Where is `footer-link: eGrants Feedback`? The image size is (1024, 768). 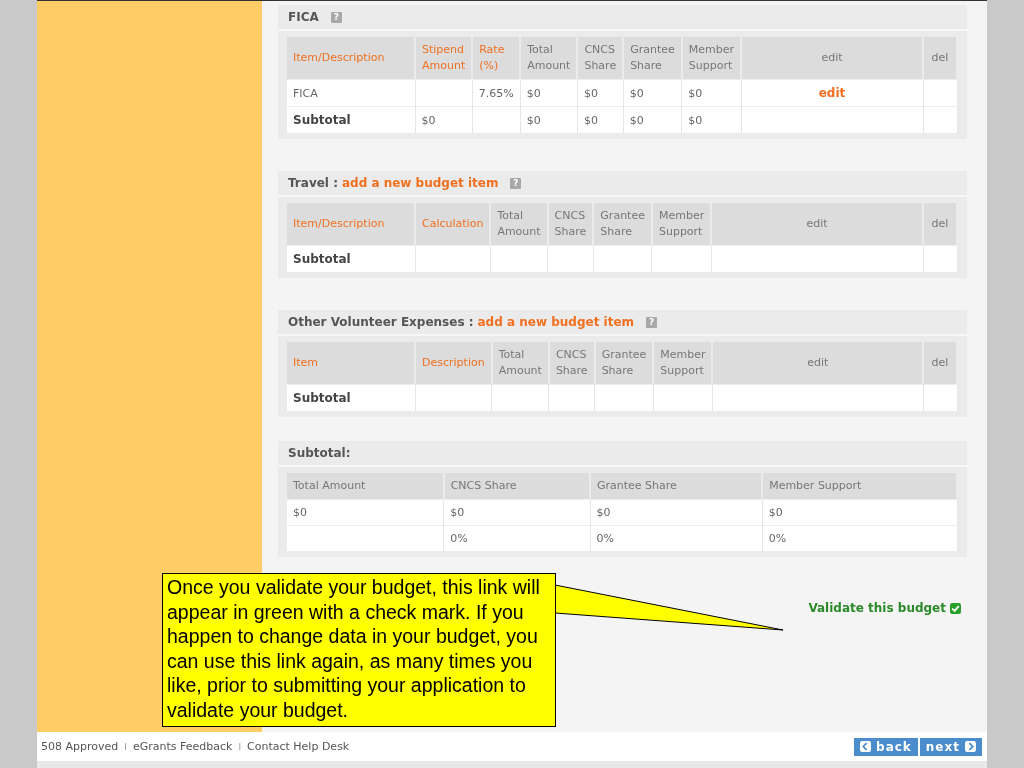
footer-link: eGrants Feedback is located at coordinates (182, 746).